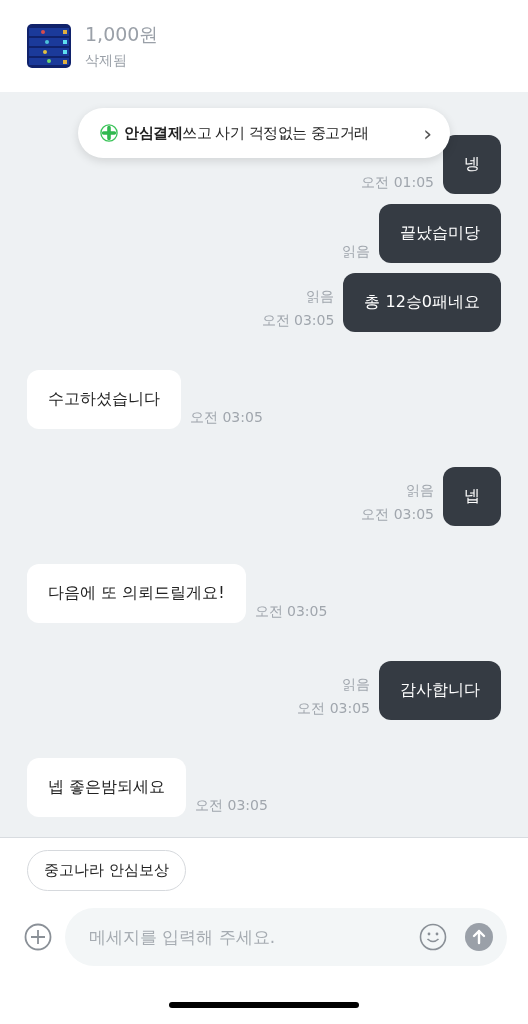 The width and height of the screenshot is (528, 1024). I want to click on add-icon, so click(38, 937).